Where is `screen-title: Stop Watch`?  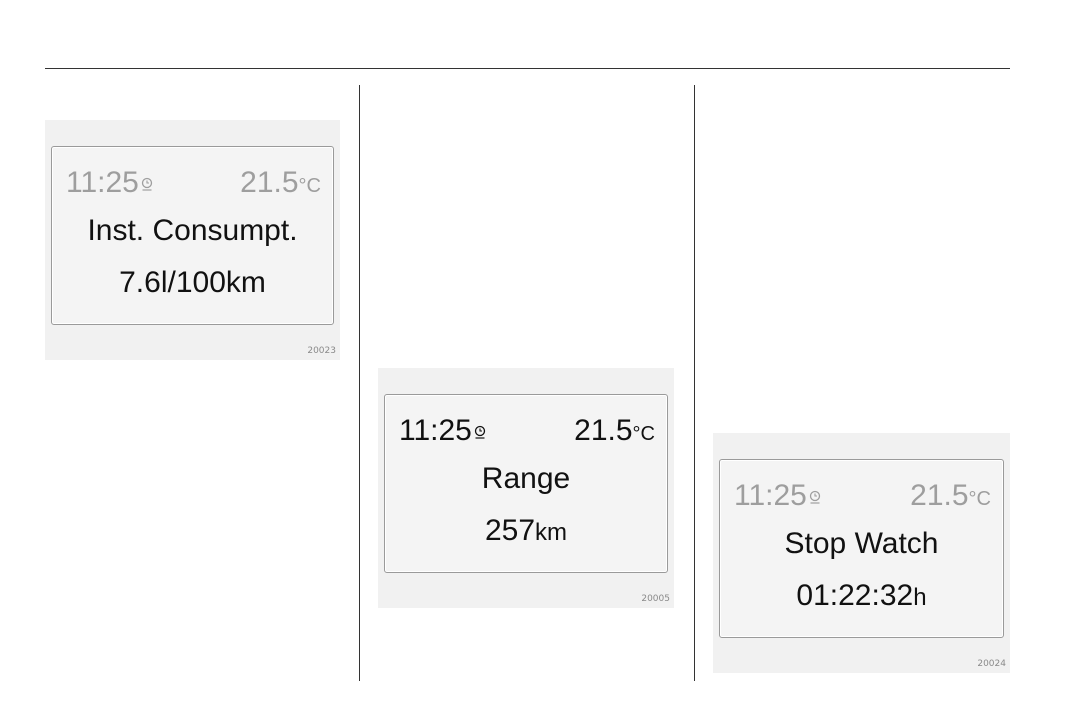
screen-title: Stop Watch is located at coordinates (861, 543).